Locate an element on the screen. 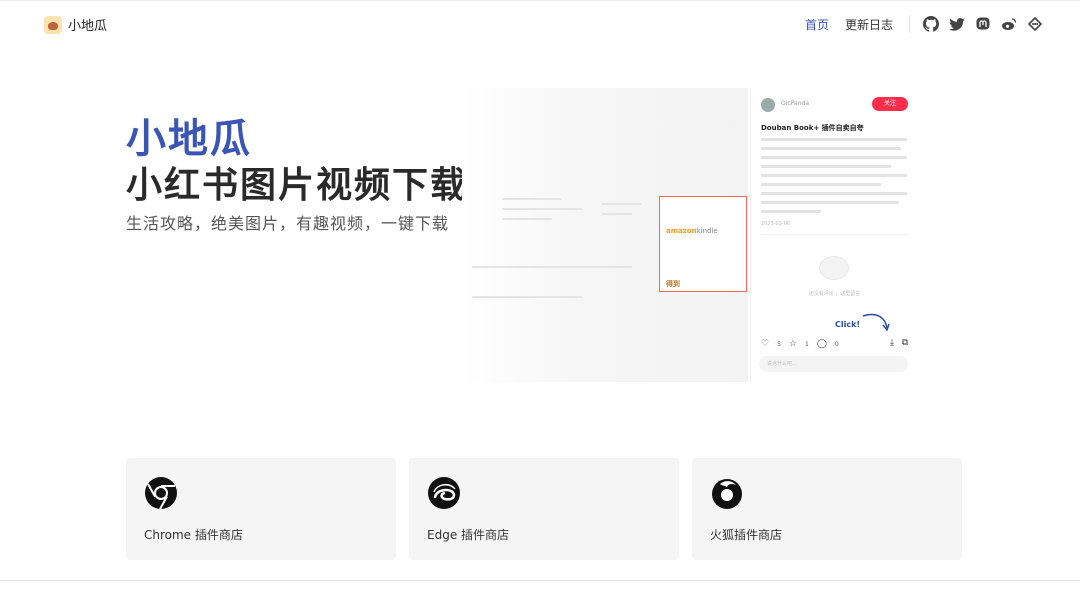  post-date: 2023-03-06 is located at coordinates (776, 224).